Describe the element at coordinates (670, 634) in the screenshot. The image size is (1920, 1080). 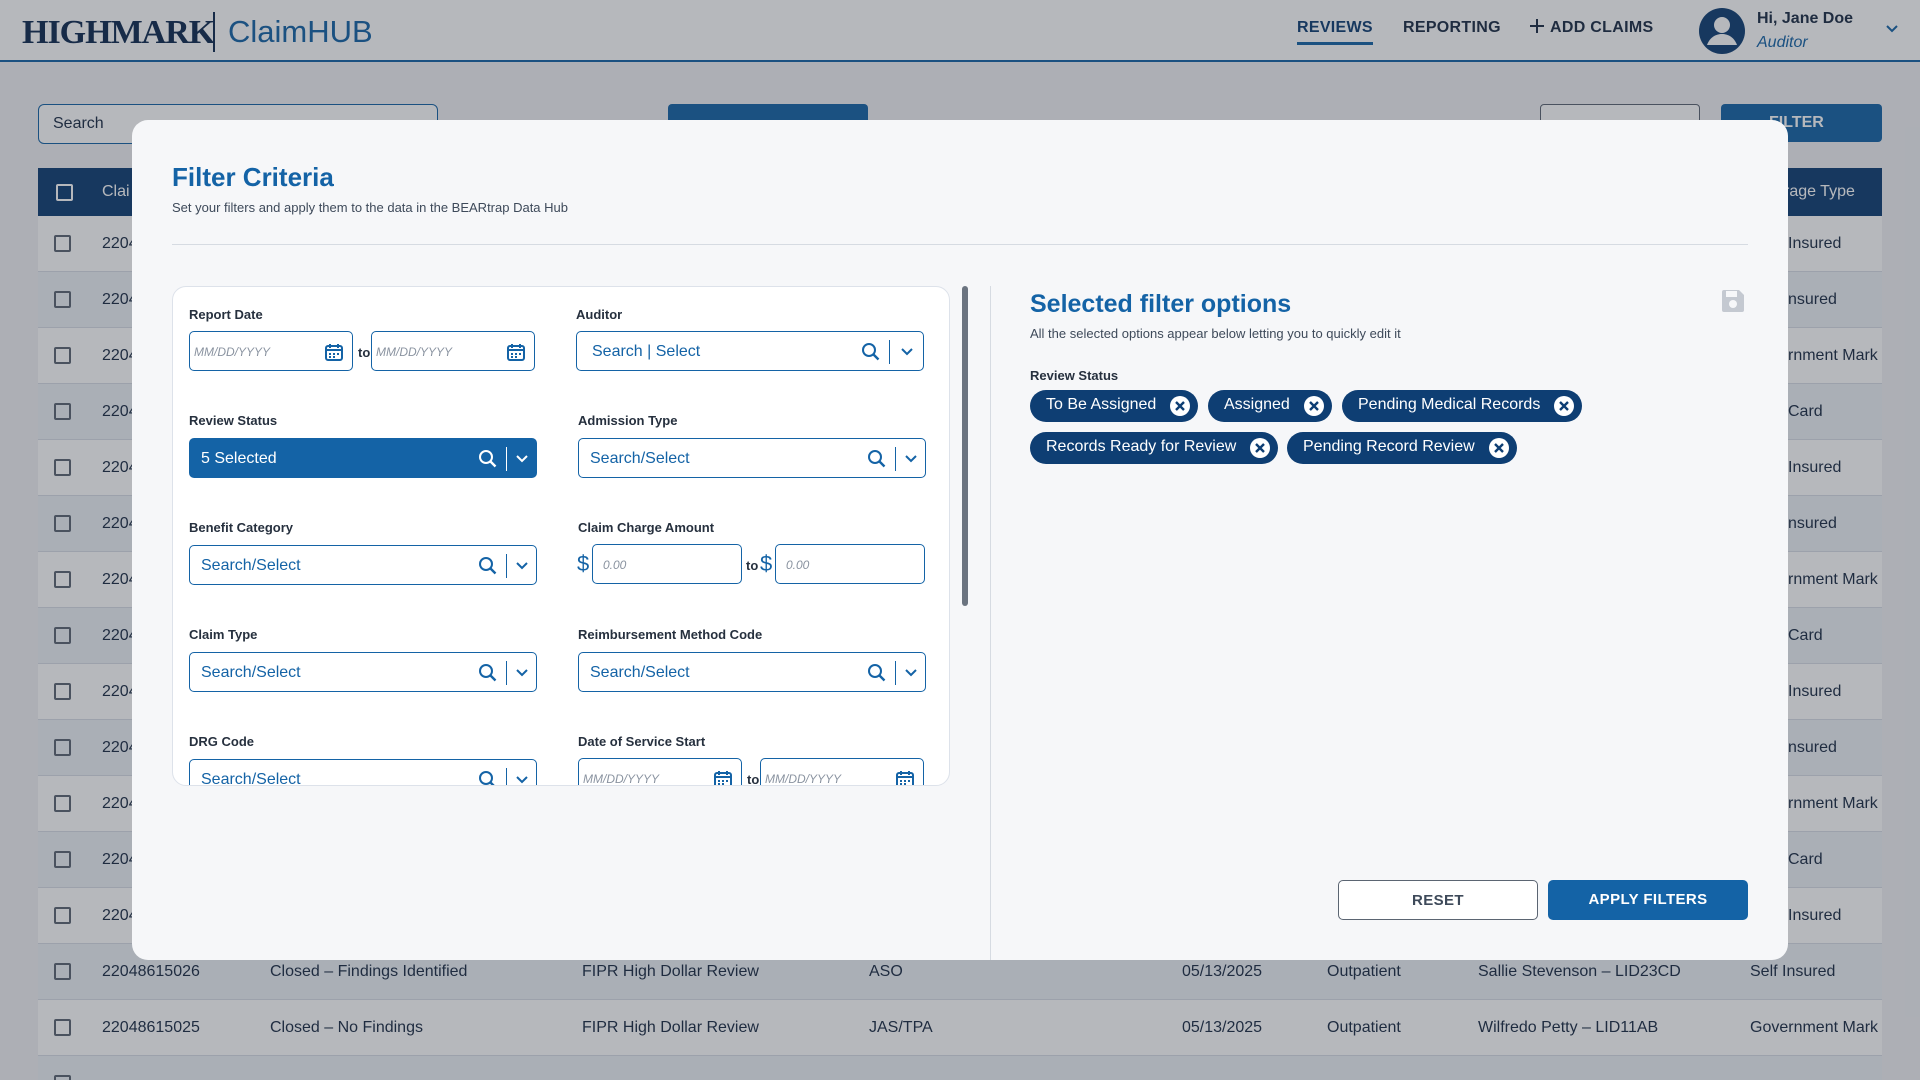
I see `reimbursement-method-code-label: Reimbursement Method Code` at that location.